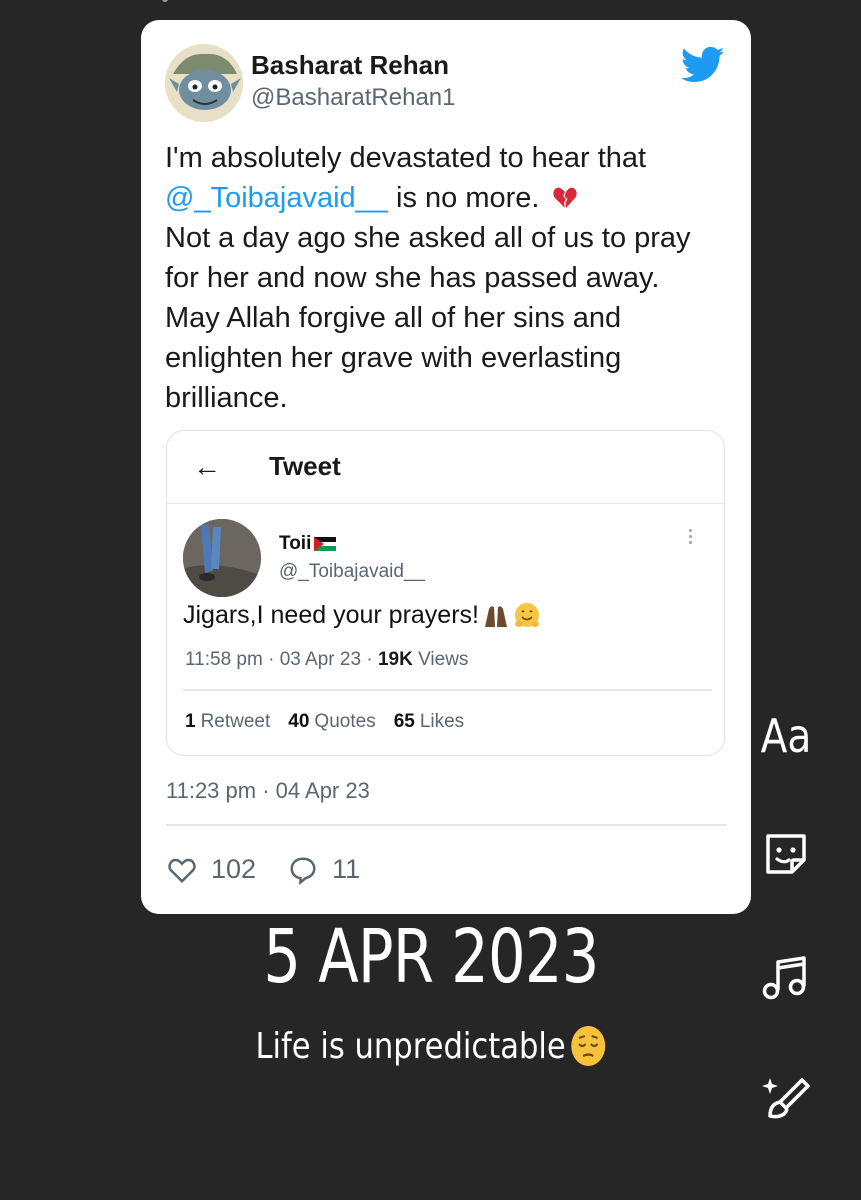 The image size is (861, 1200). What do you see at coordinates (295, 543) in the screenshot?
I see `quoted-author-name-text: Toii` at bounding box center [295, 543].